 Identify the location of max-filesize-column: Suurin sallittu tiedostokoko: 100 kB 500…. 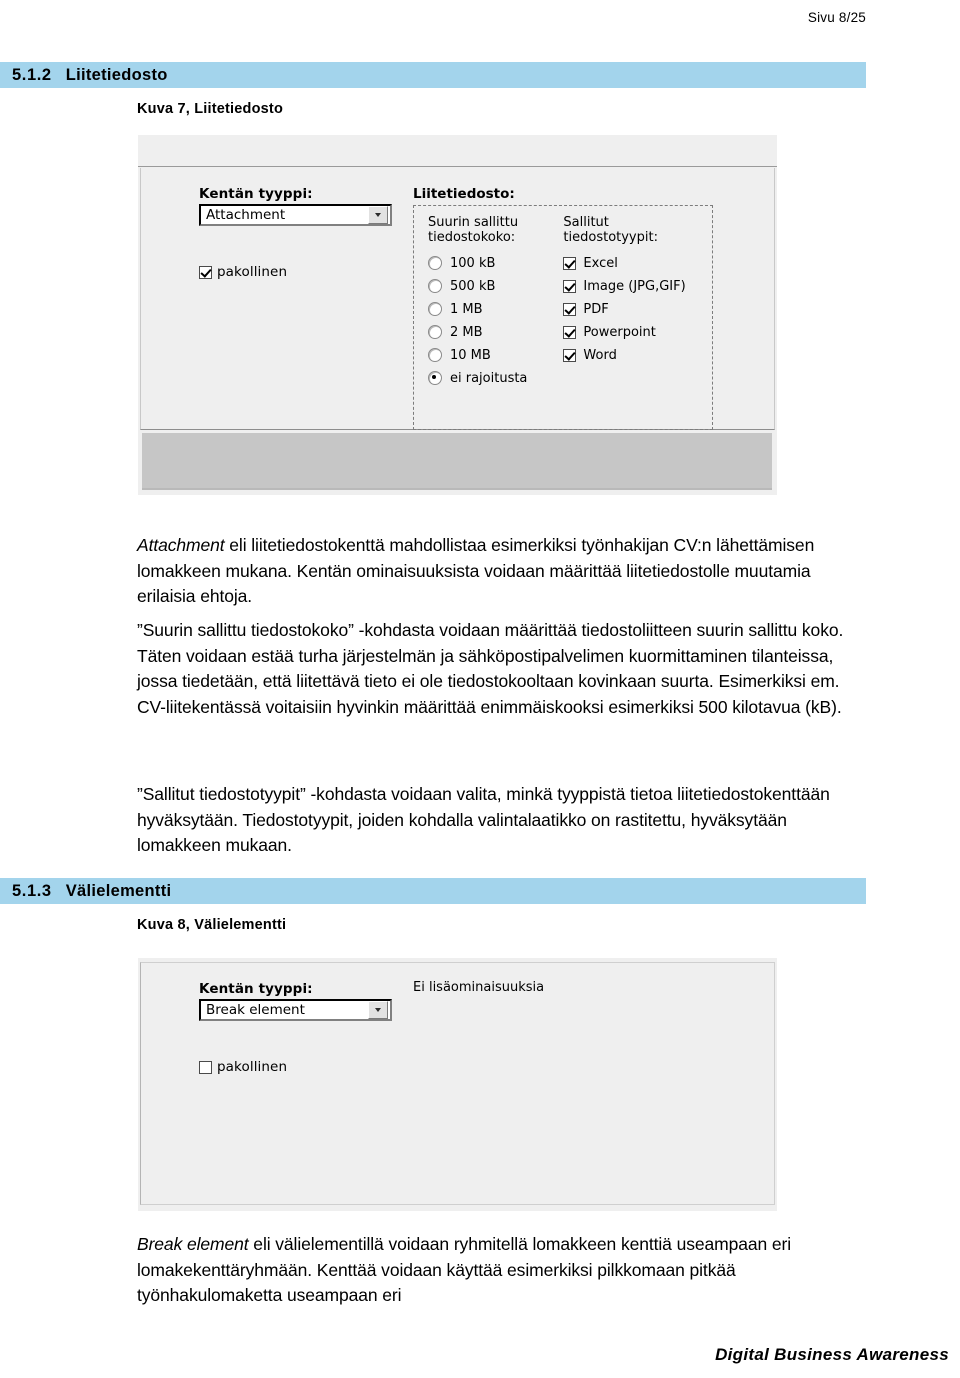
(477, 316).